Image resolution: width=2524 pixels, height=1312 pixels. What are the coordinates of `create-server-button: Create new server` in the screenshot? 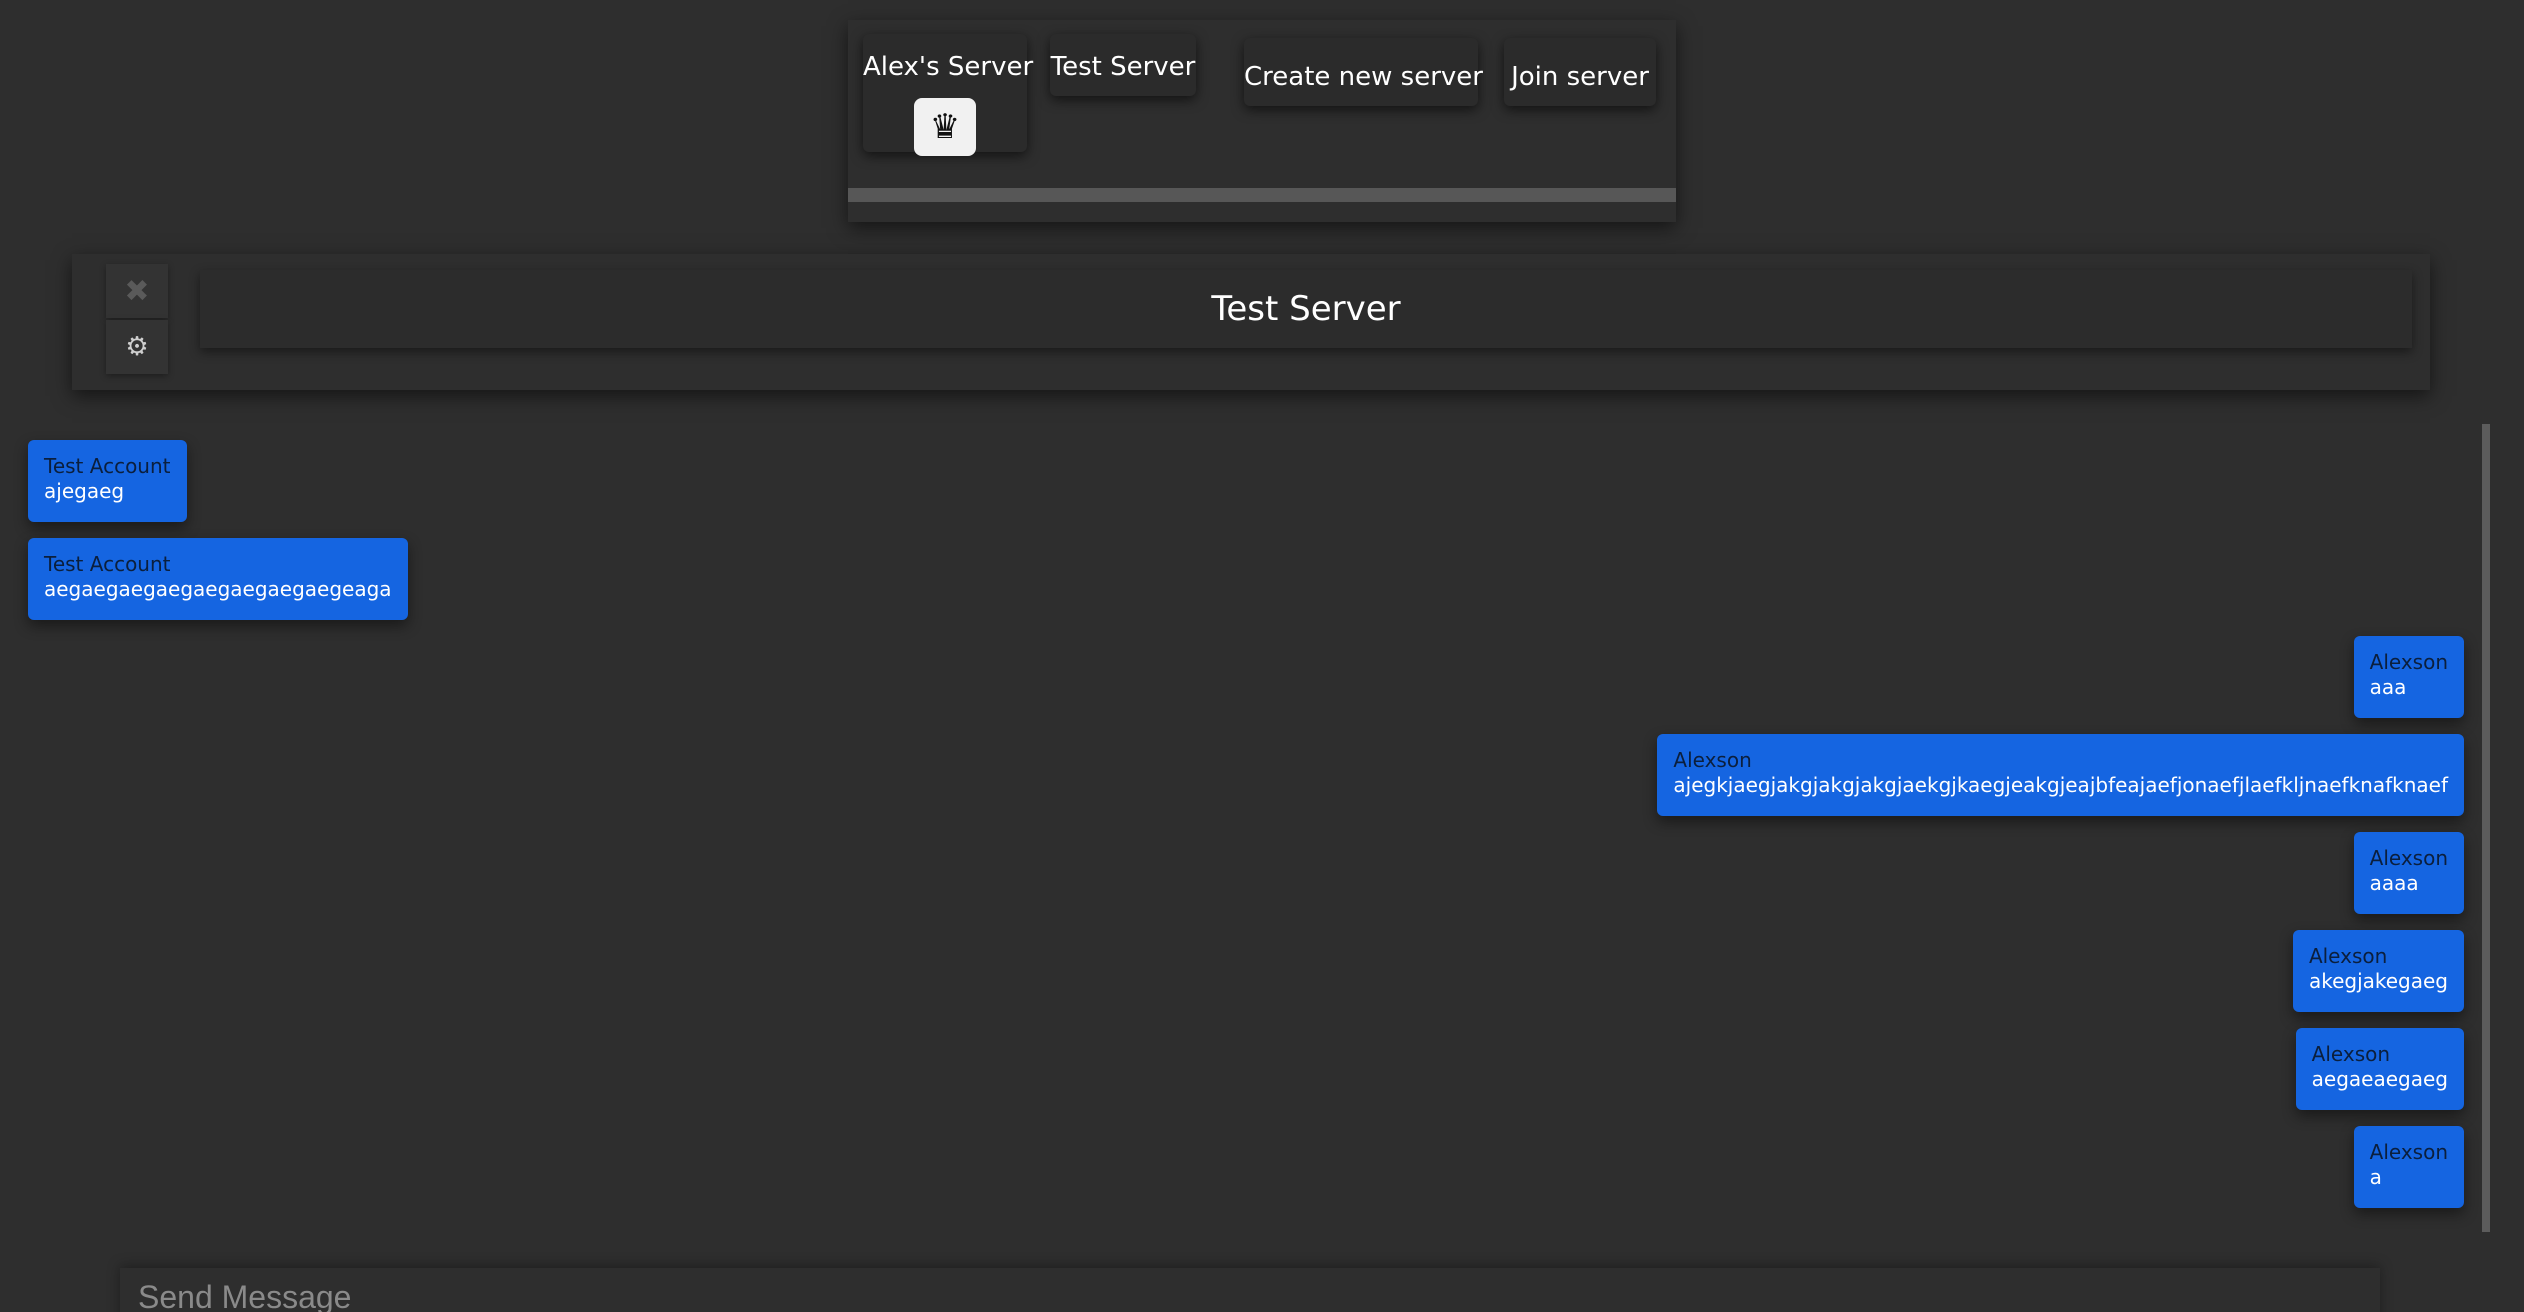 It's located at (1363, 72).